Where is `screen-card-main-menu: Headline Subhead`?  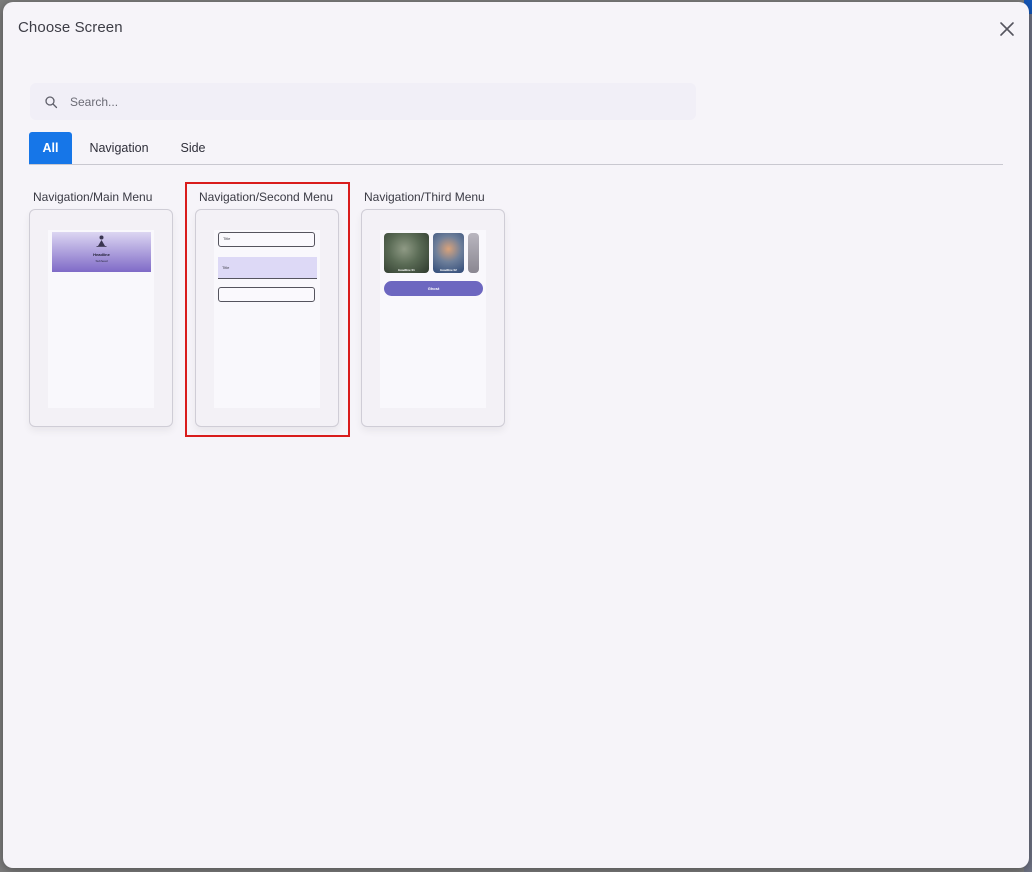
screen-card-main-menu: Headline Subhead is located at coordinates (101, 318).